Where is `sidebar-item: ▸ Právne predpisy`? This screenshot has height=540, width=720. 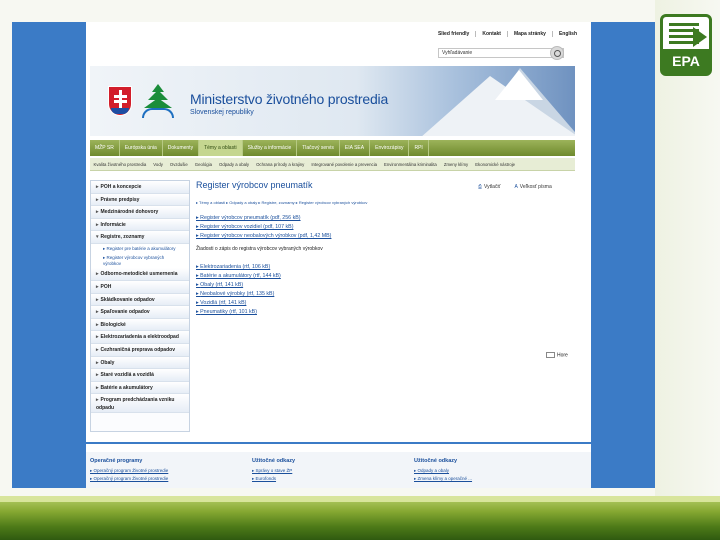
sidebar-item: ▸ Právne predpisy is located at coordinates (140, 200).